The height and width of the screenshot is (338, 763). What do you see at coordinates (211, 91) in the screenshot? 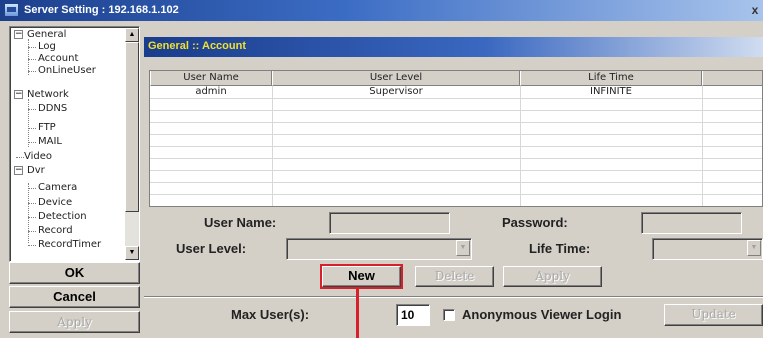
I see `cell-user-name: admin` at bounding box center [211, 91].